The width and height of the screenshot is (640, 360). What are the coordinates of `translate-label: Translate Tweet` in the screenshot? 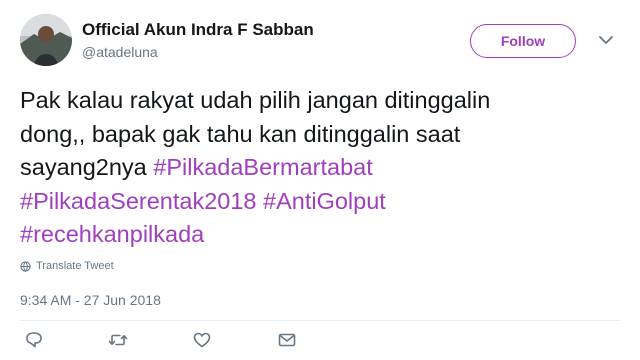 It's located at (75, 266).